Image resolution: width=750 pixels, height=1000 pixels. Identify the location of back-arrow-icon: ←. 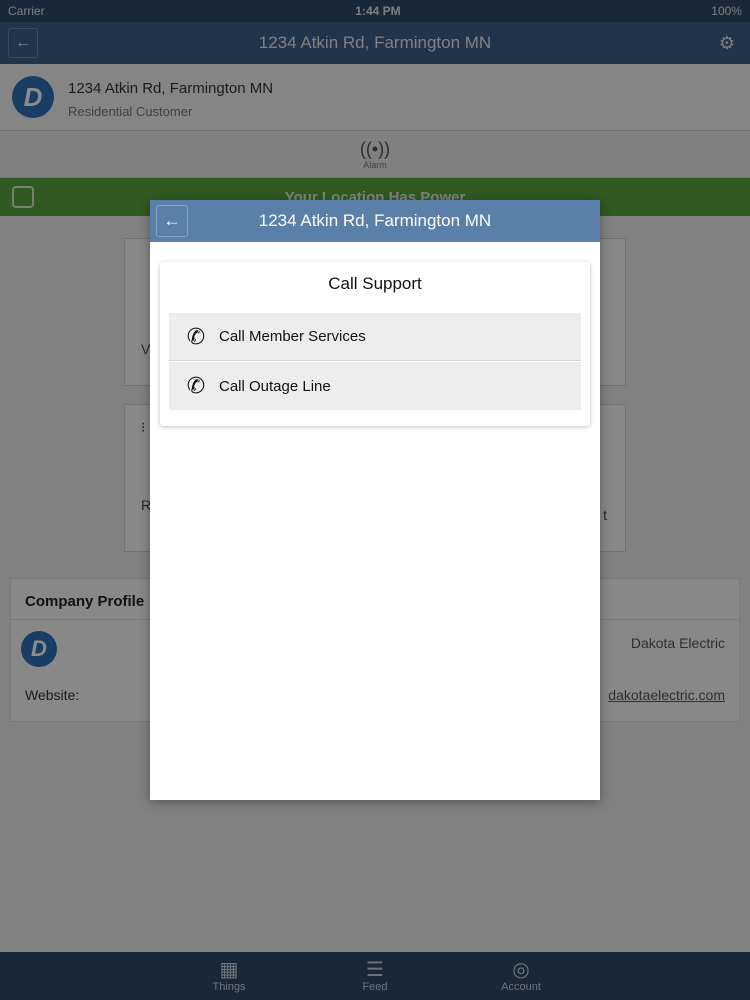
(172, 220).